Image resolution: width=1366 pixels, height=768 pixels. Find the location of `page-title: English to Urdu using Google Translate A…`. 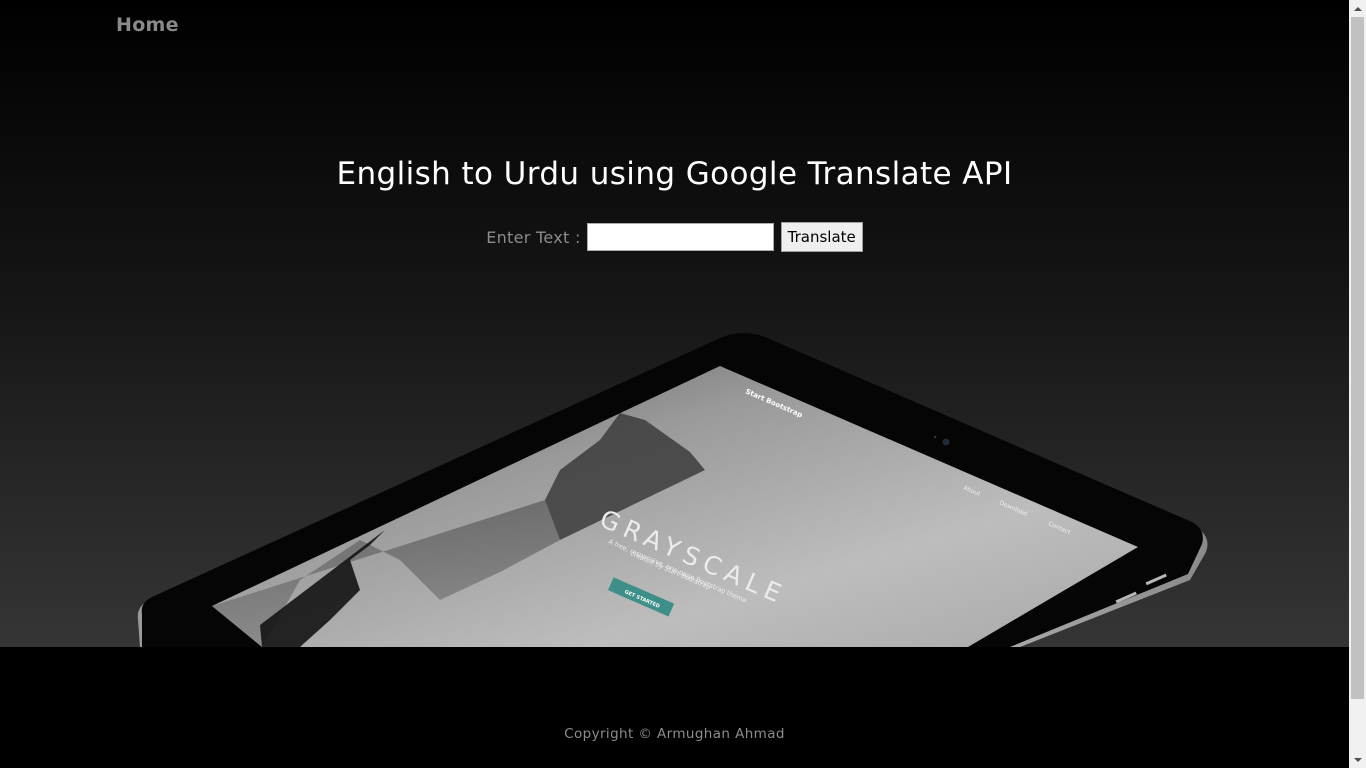

page-title: English to Urdu using Google Translate A… is located at coordinates (674, 174).